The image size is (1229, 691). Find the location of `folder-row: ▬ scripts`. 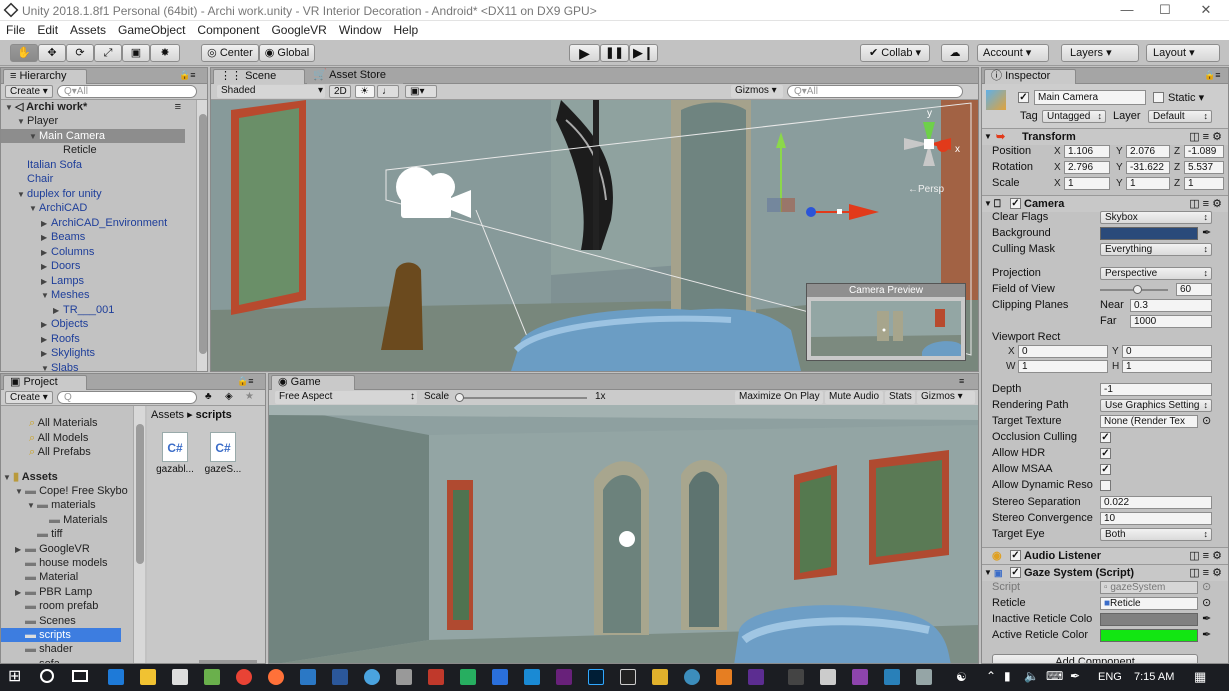

folder-row: ▬ scripts is located at coordinates (61, 635).